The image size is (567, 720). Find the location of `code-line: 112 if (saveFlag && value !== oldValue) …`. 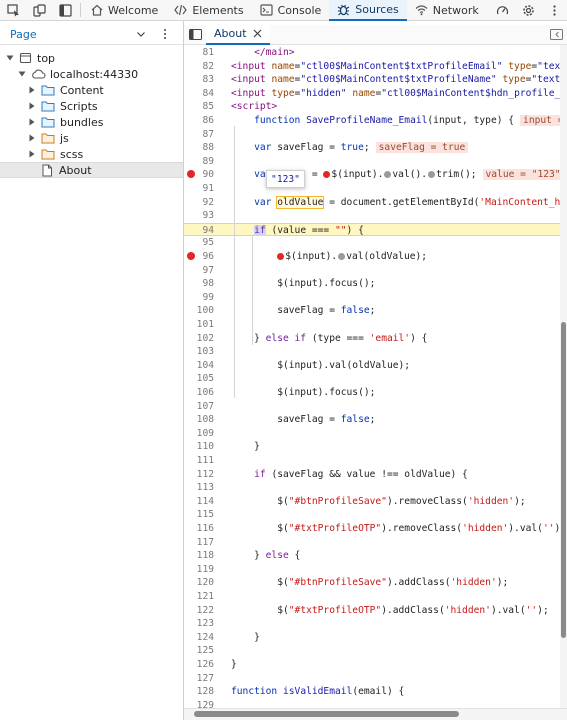

code-line: 112 if (saveFlag && value !== oldValue) … is located at coordinates (372, 474).